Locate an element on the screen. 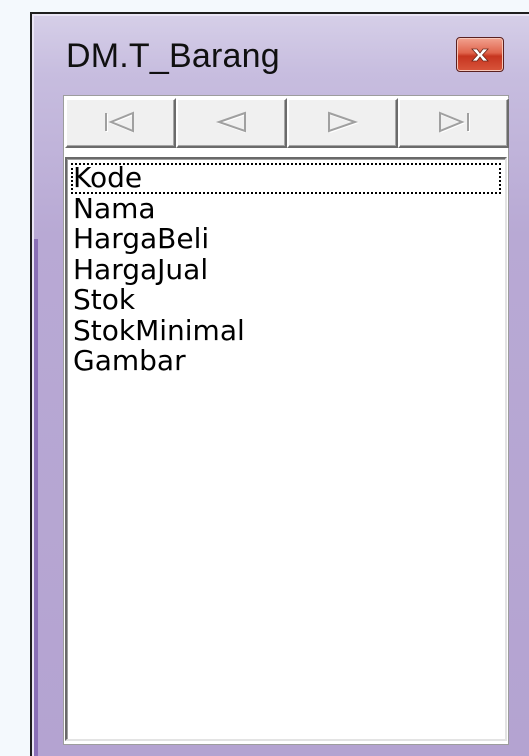 This screenshot has height=756, width=529. window-edge-accent is located at coordinates (36, 497).